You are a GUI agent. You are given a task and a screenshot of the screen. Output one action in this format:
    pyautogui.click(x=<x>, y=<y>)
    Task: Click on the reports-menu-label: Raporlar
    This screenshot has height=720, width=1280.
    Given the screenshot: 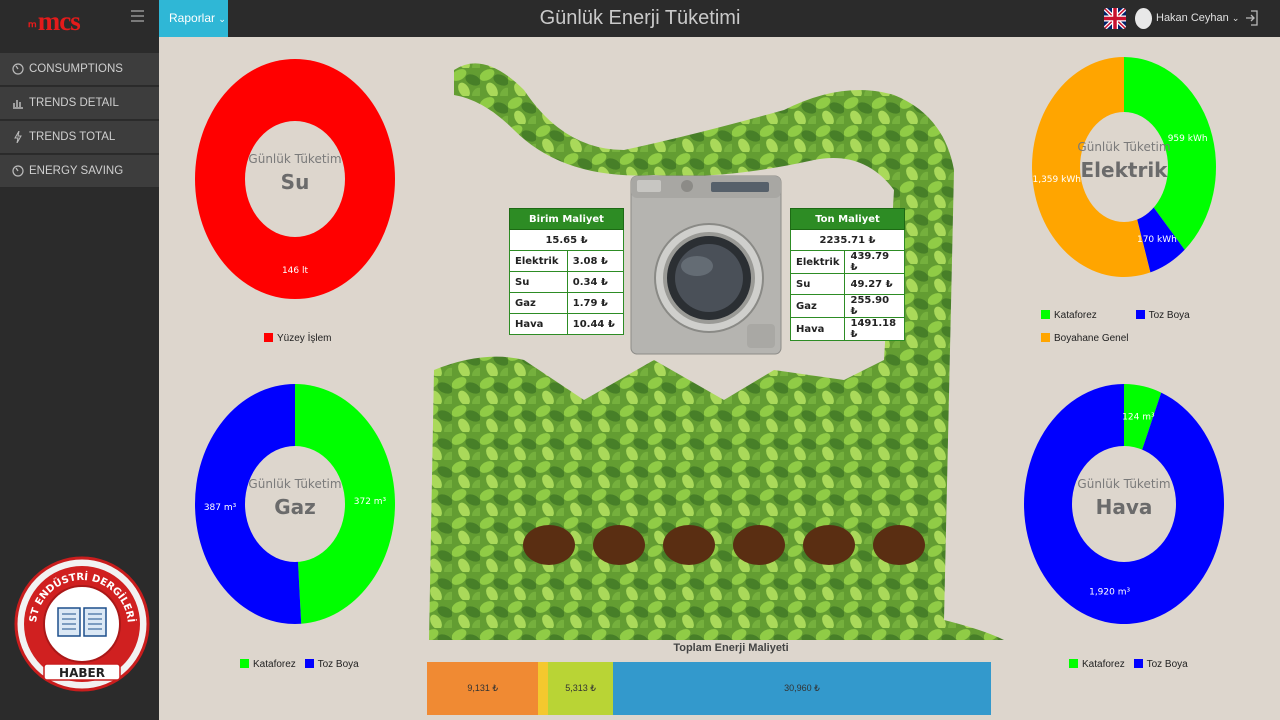 What is the action you would take?
    pyautogui.click(x=192, y=18)
    